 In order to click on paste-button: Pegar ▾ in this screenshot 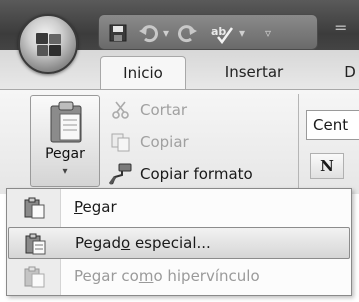, I will do `click(65, 141)`.